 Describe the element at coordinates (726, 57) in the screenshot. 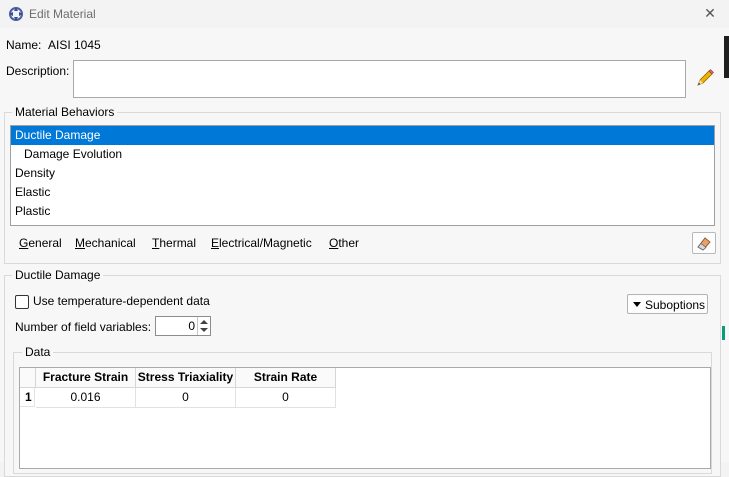

I see `background-window-edge` at that location.